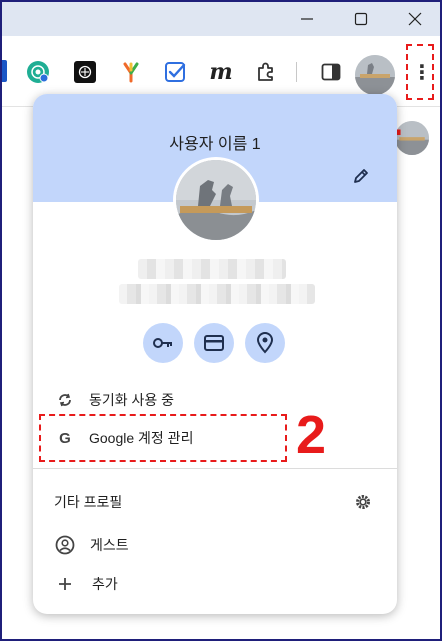  I want to click on location-pin-icon, so click(265, 343).